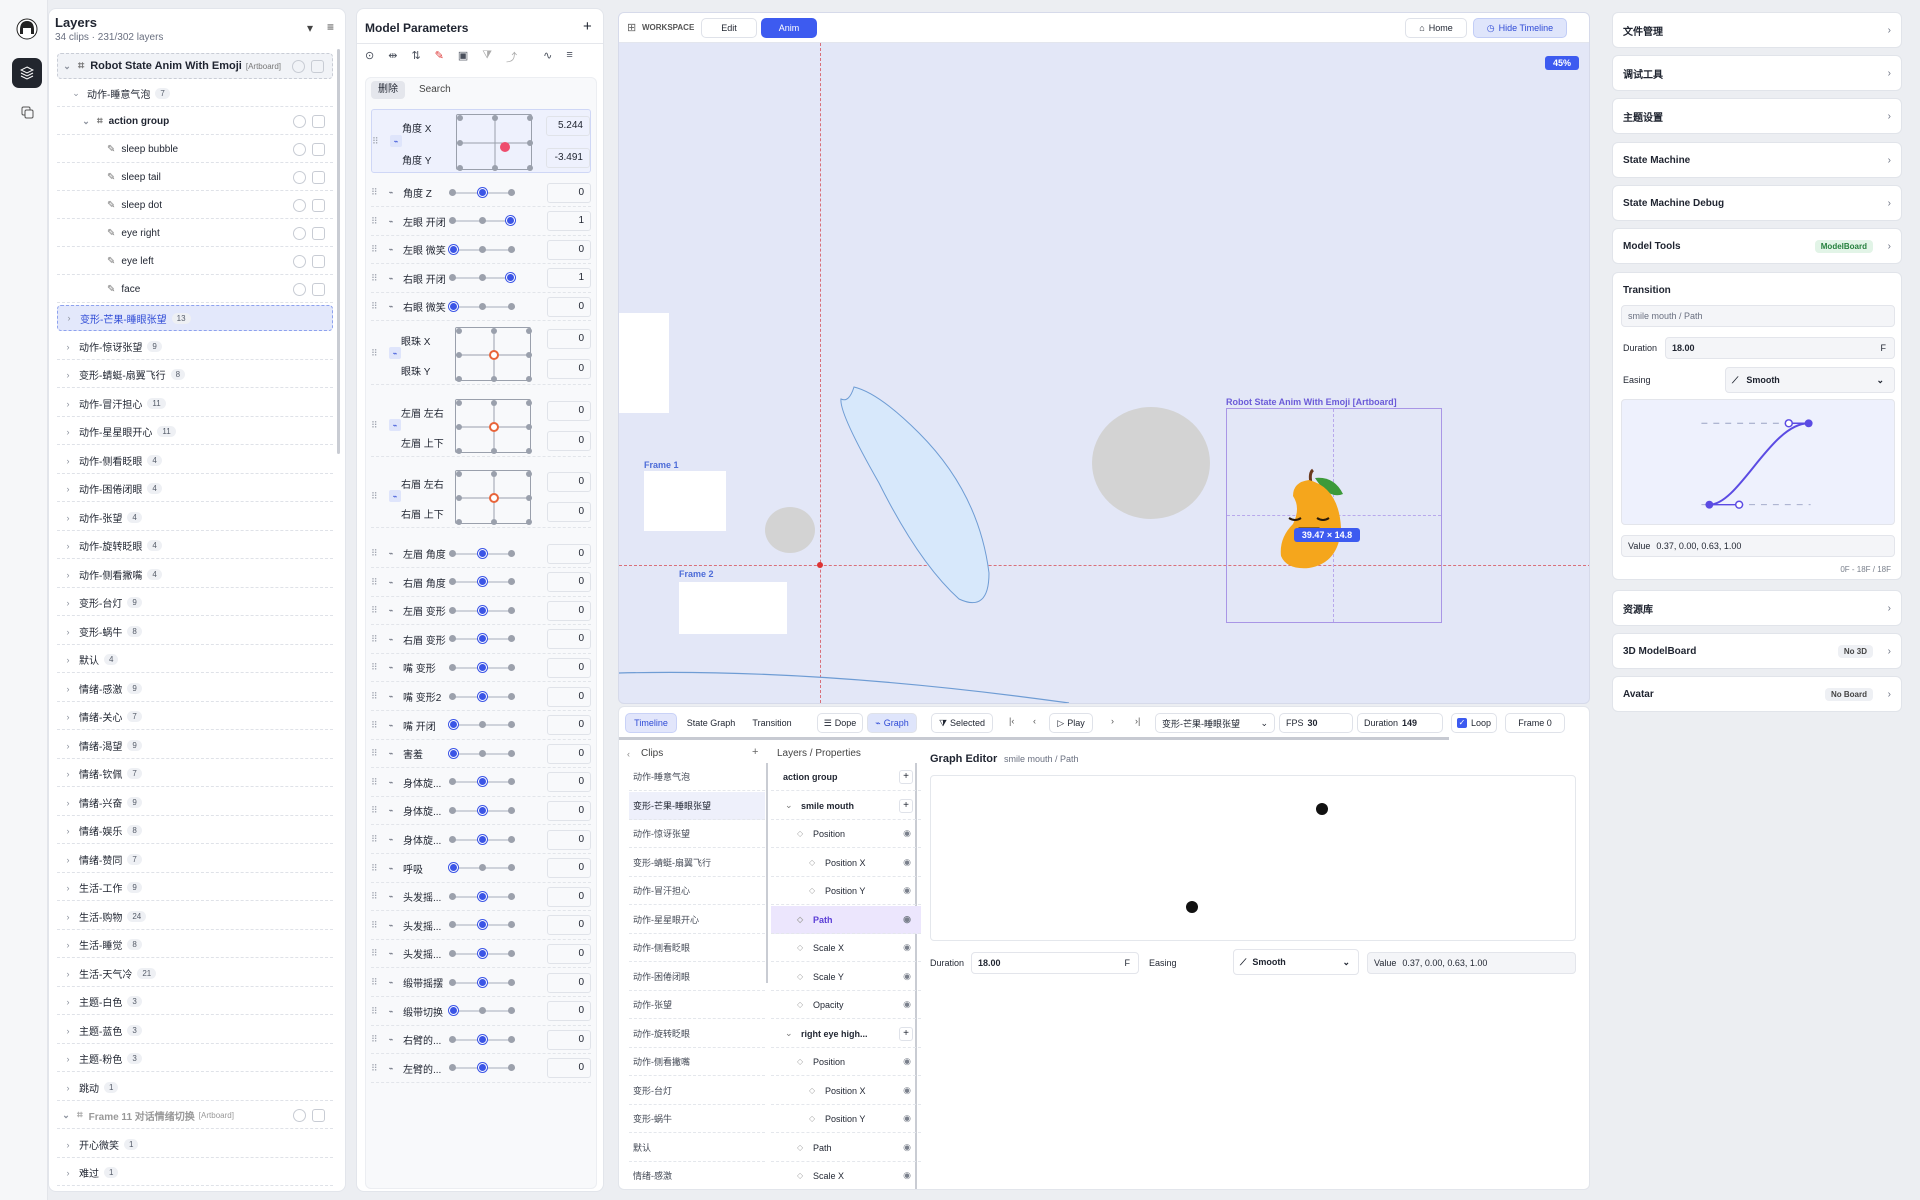  Describe the element at coordinates (1757, 30) in the screenshot. I see `settings-card: 文件管理 ›` at that location.